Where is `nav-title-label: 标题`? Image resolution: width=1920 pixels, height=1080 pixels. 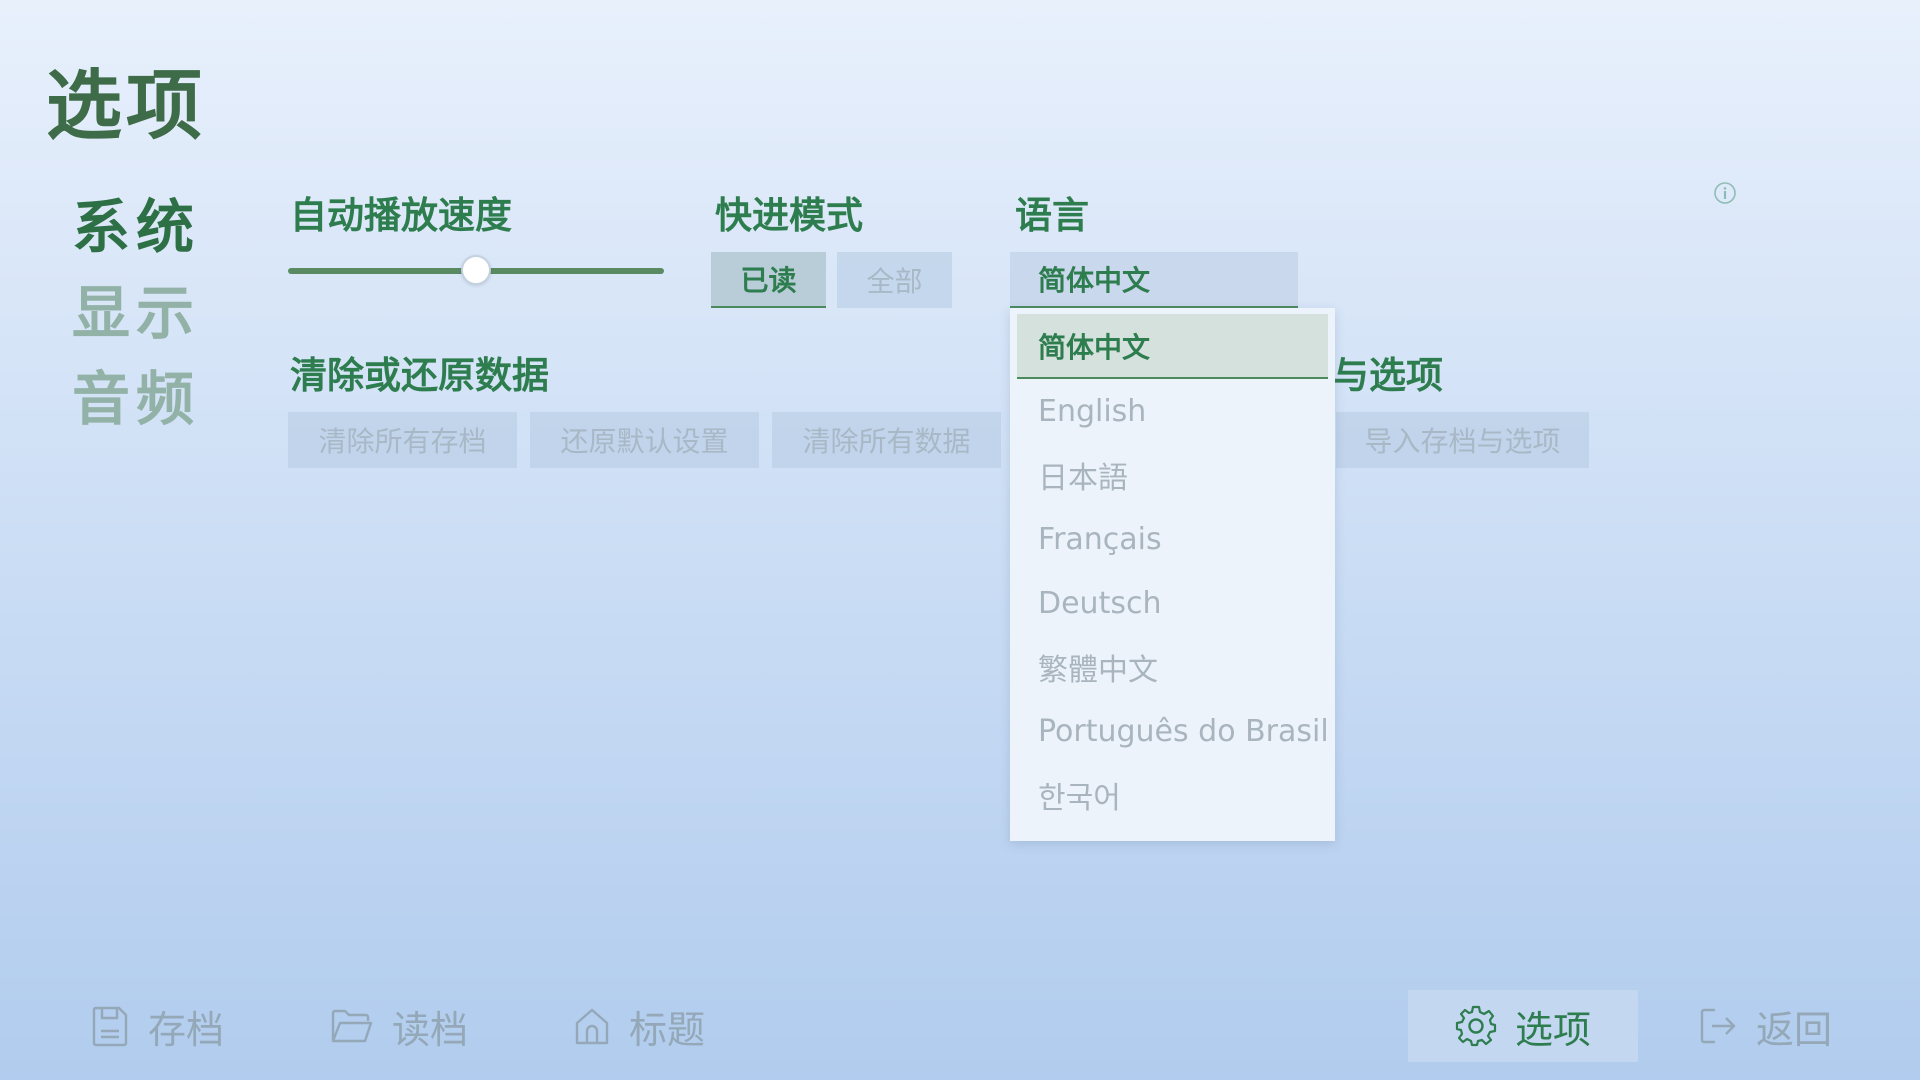
nav-title-label: 标题 is located at coordinates (667, 1029).